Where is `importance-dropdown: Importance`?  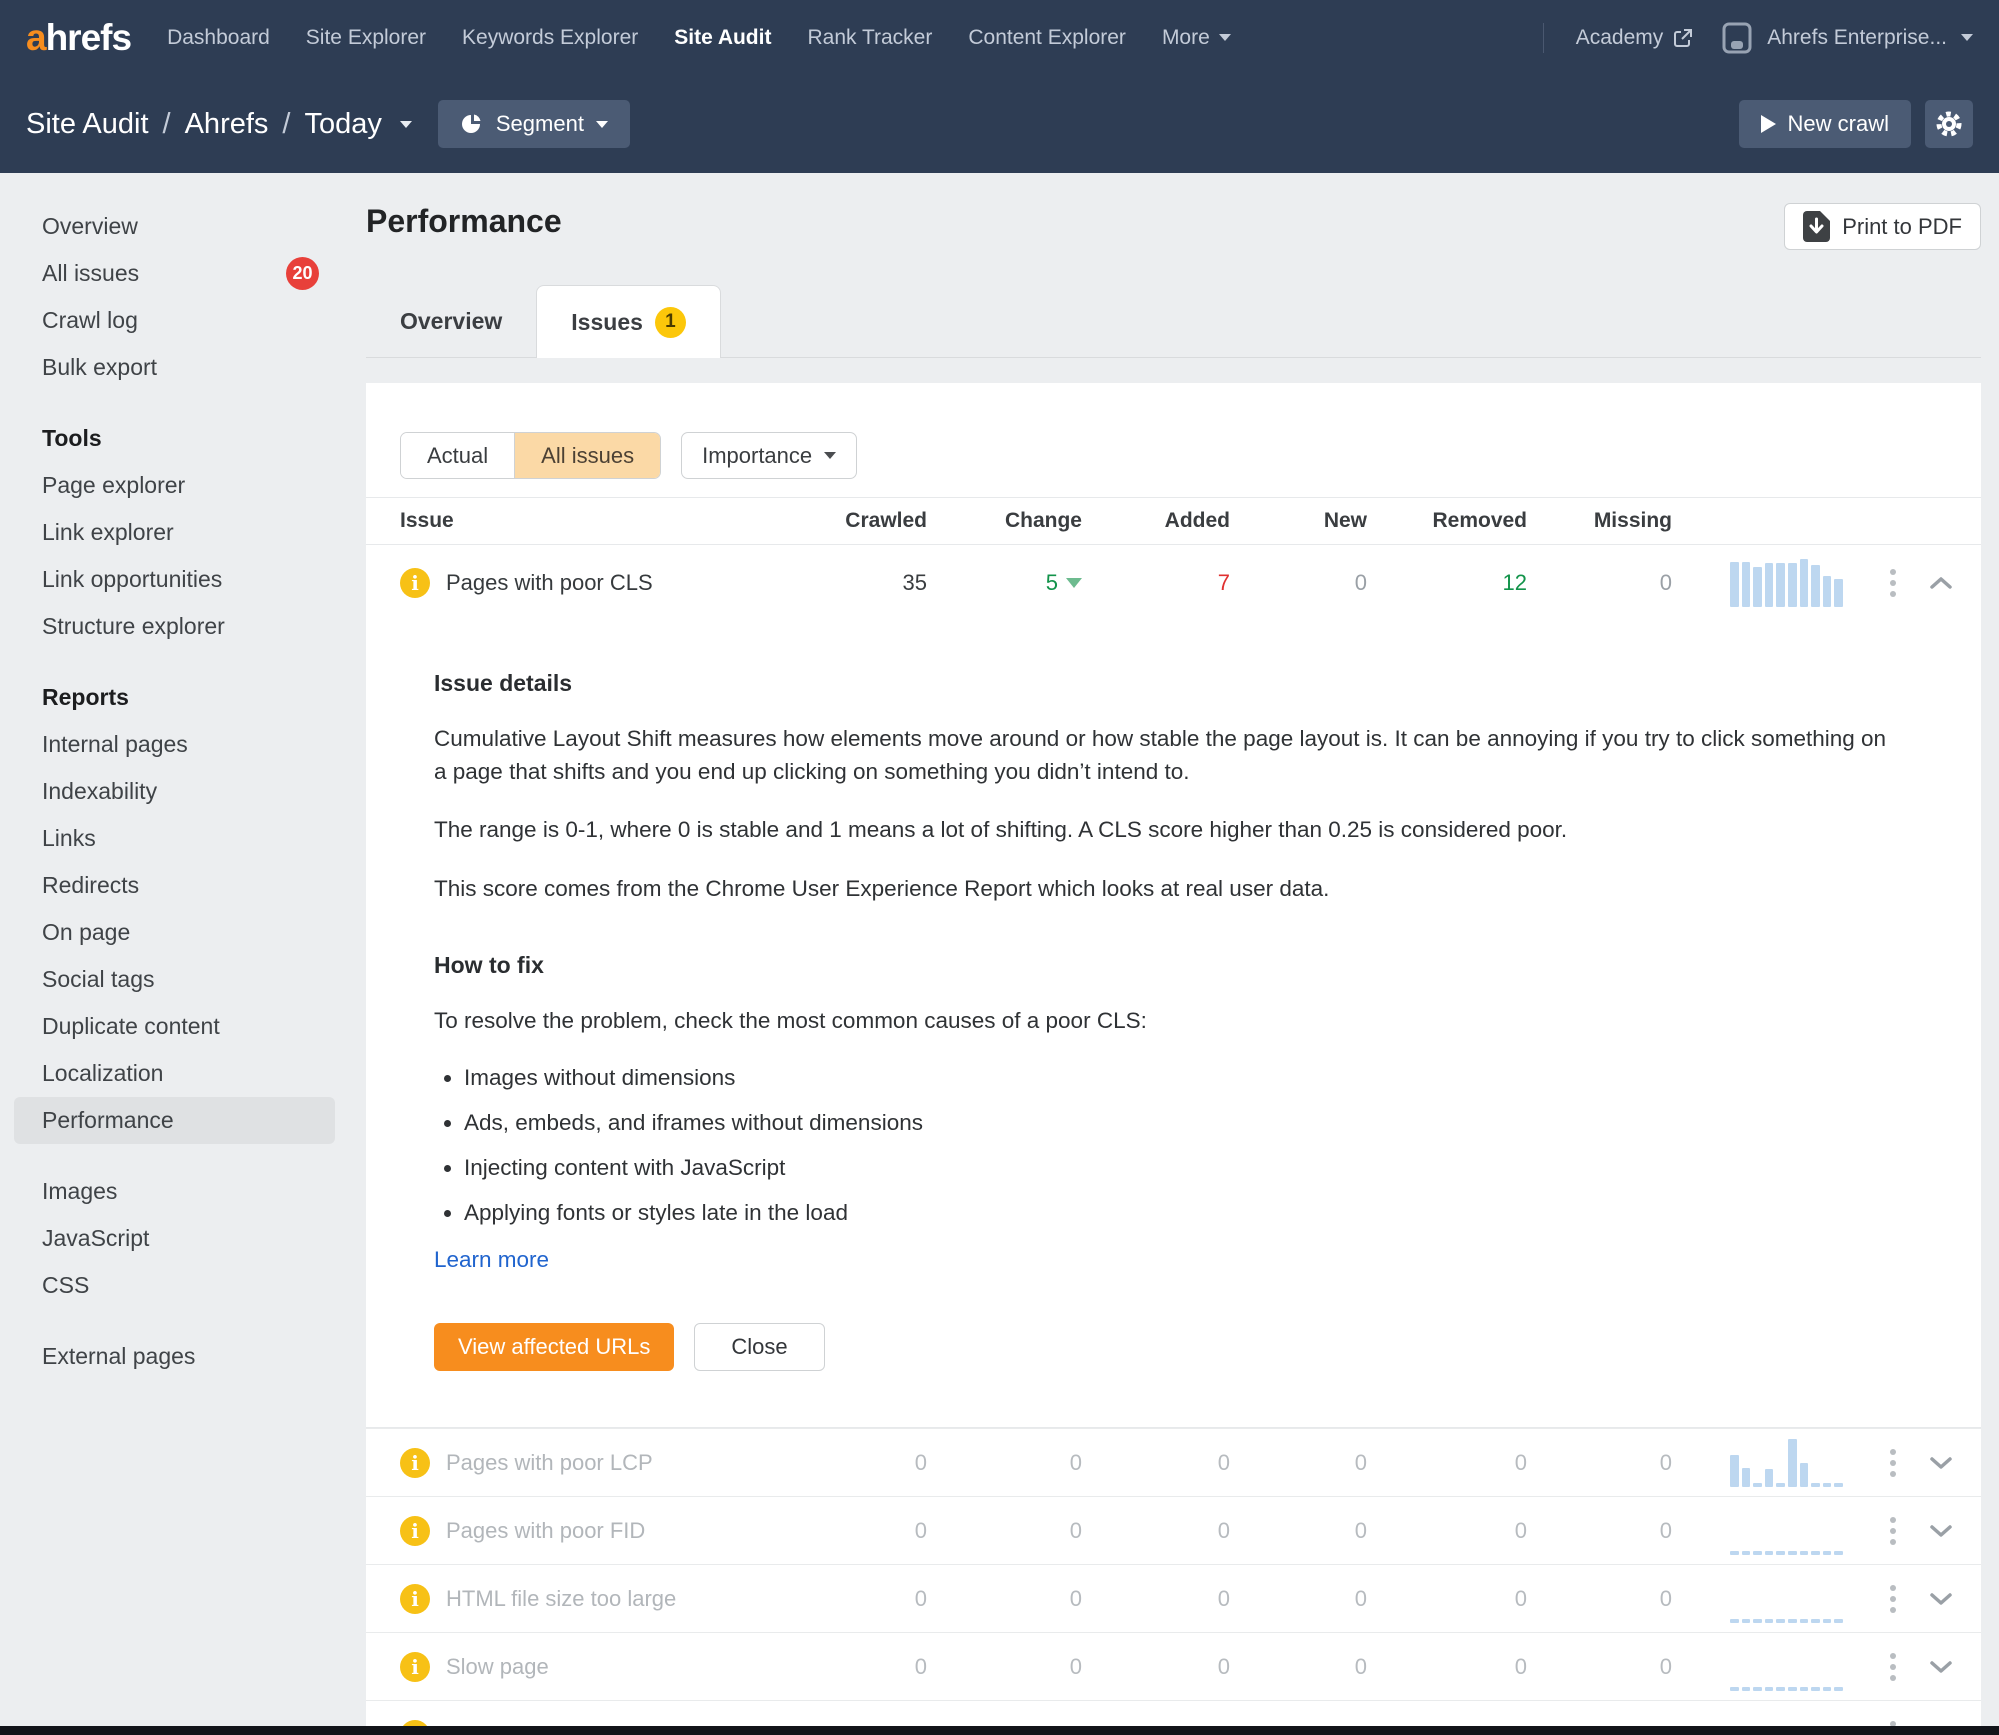 importance-dropdown: Importance is located at coordinates (769, 455).